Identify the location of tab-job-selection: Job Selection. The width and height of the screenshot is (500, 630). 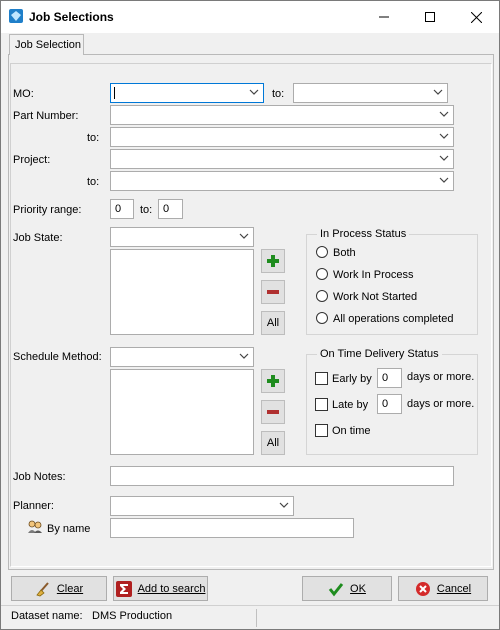
(46, 44).